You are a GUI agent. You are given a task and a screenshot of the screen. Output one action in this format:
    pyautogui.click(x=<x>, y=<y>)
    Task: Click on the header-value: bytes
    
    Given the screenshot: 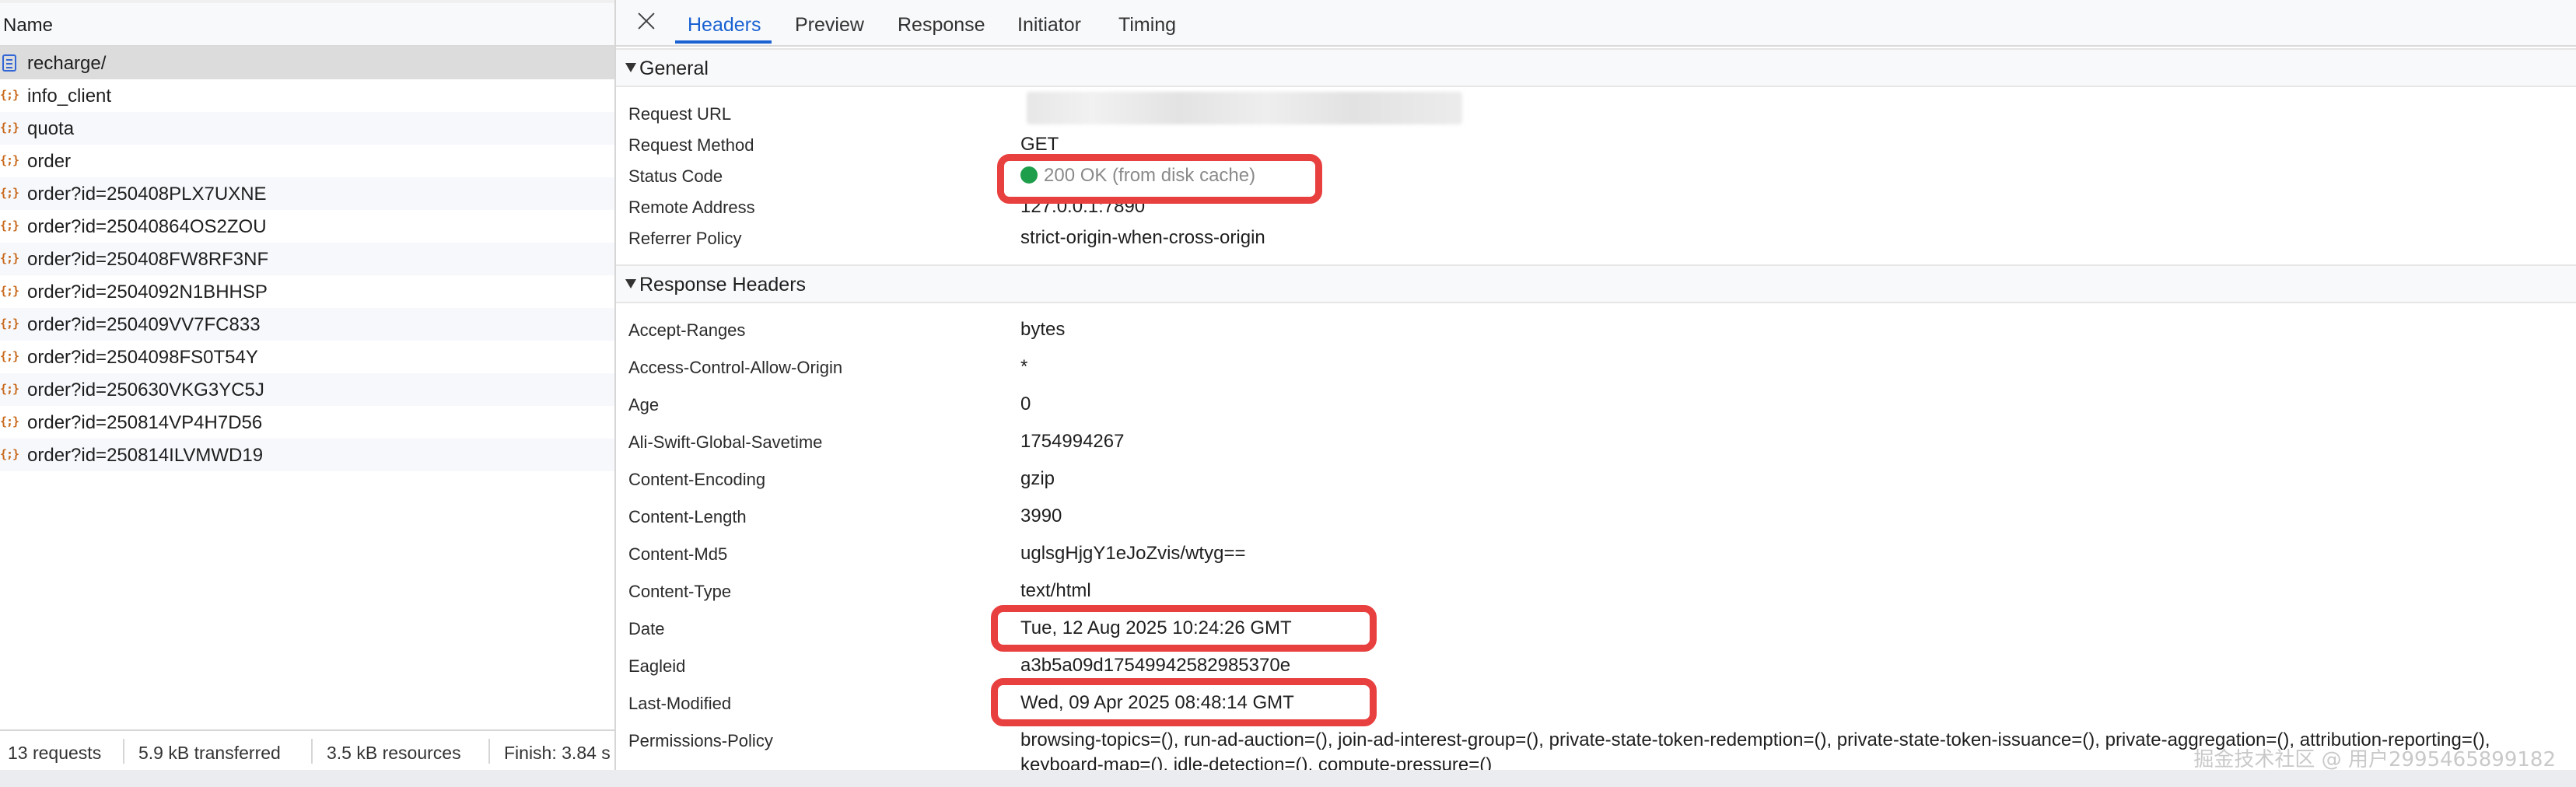 What is the action you would take?
    pyautogui.click(x=1042, y=330)
    